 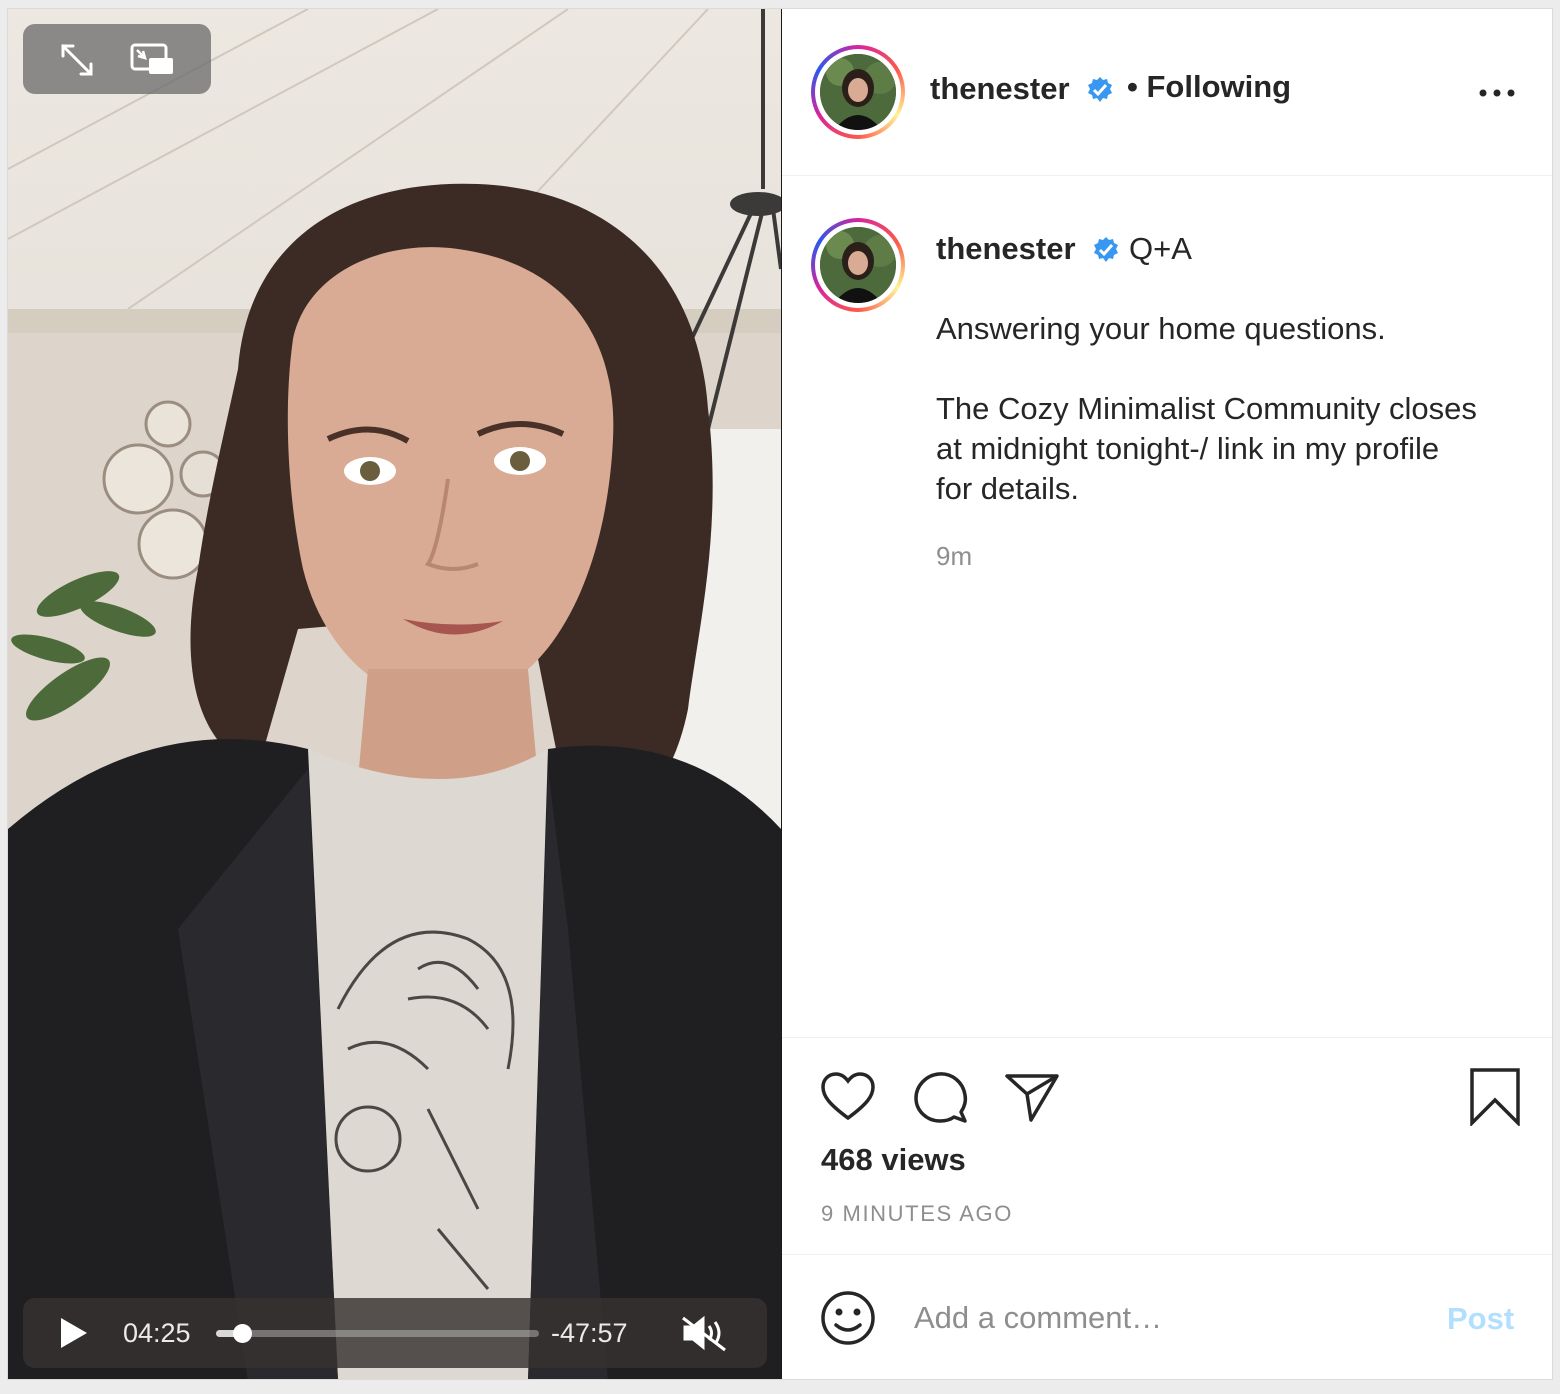 I want to click on seek-bar-handle, so click(x=242, y=1333).